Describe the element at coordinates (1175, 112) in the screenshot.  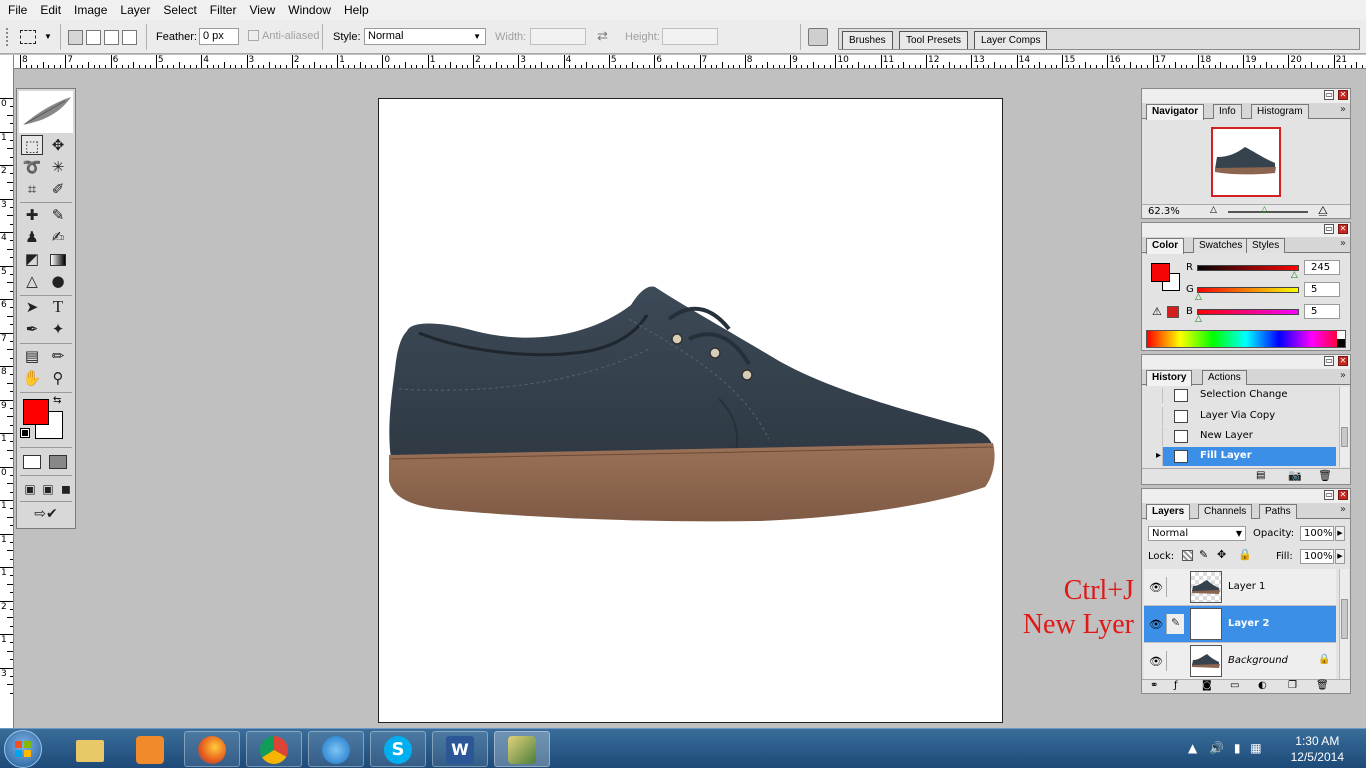
I see `tab-navigator: Navigator` at that location.